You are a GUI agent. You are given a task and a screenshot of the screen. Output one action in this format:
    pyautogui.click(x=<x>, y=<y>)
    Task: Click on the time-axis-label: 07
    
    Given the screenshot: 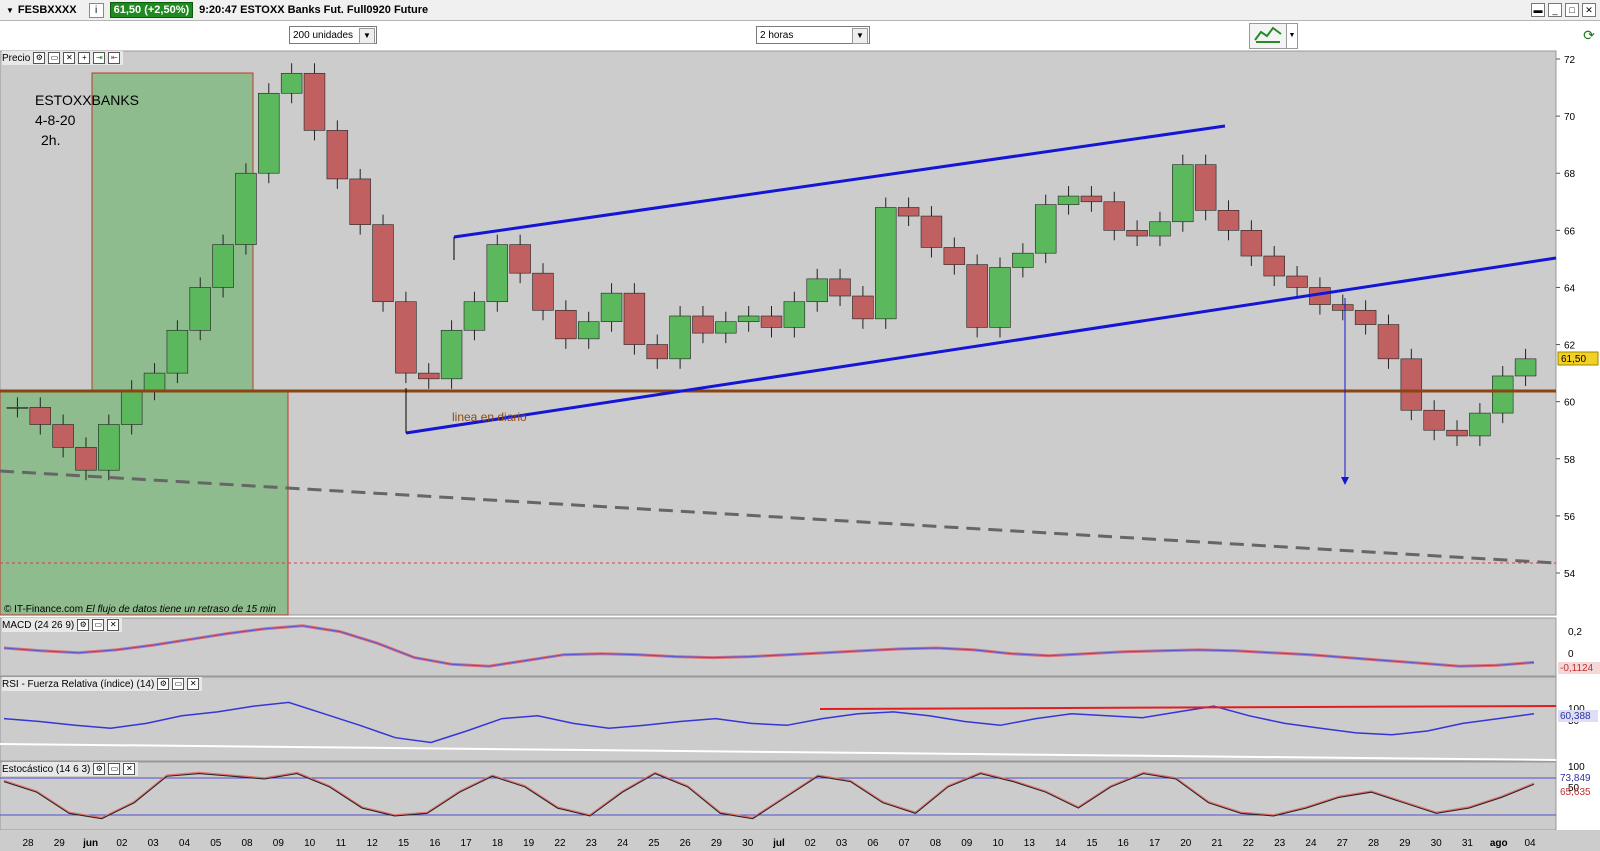 What is the action you would take?
    pyautogui.click(x=905, y=843)
    